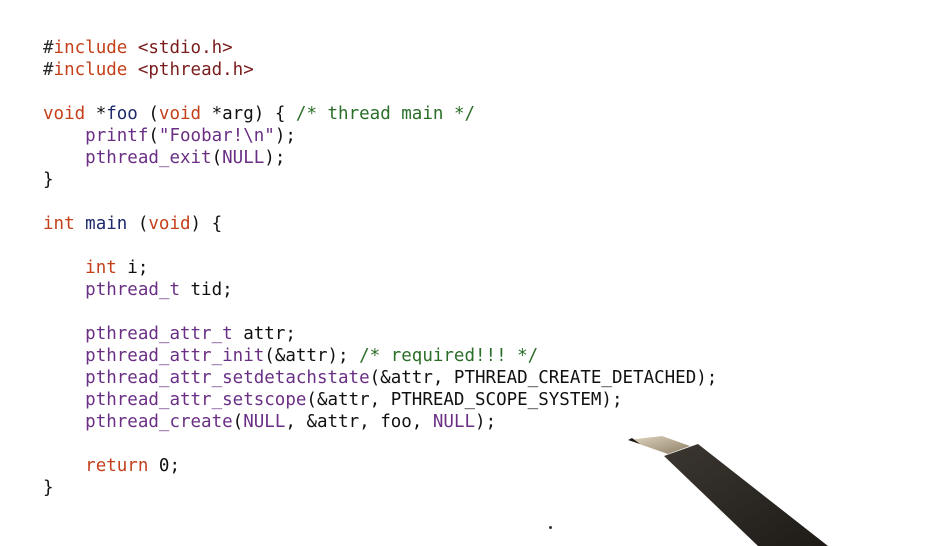 This screenshot has width=947, height=546. Describe the element at coordinates (359, 422) in the screenshot. I see `code-token: , &attr, foo,` at that location.